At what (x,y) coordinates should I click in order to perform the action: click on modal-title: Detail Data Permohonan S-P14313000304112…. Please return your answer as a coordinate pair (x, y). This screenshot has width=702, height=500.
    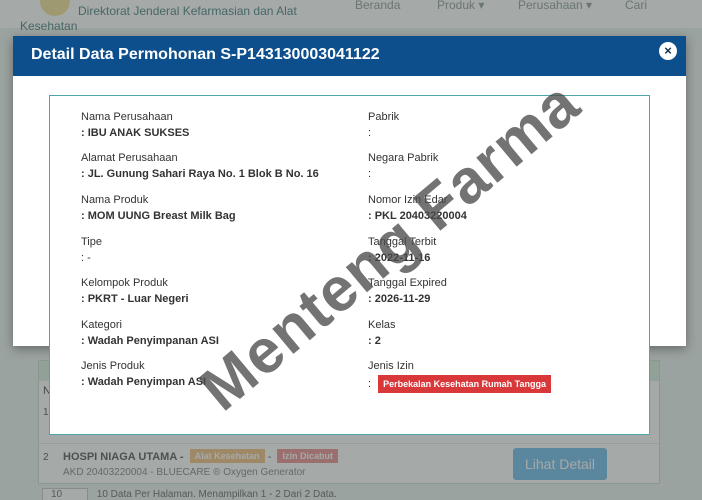
    Looking at the image, I should click on (205, 54).